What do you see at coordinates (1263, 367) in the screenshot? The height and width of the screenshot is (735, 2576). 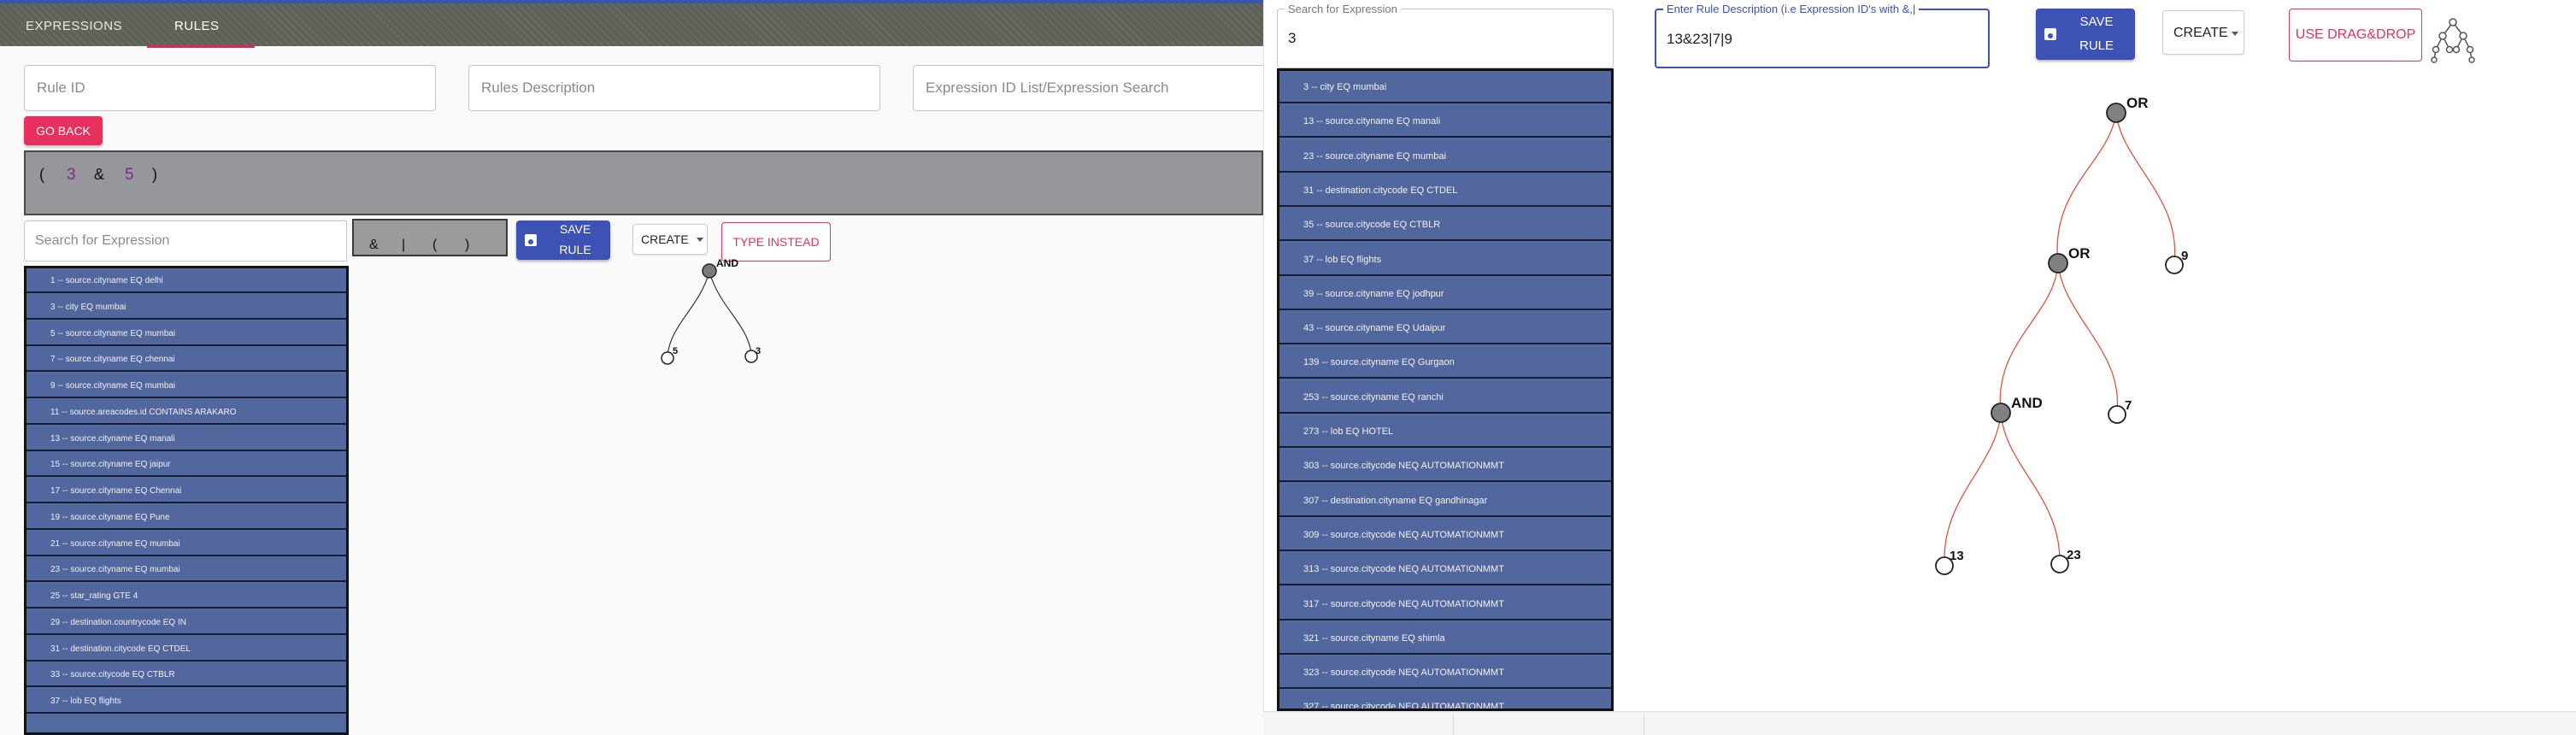 I see `panel-divider` at bounding box center [1263, 367].